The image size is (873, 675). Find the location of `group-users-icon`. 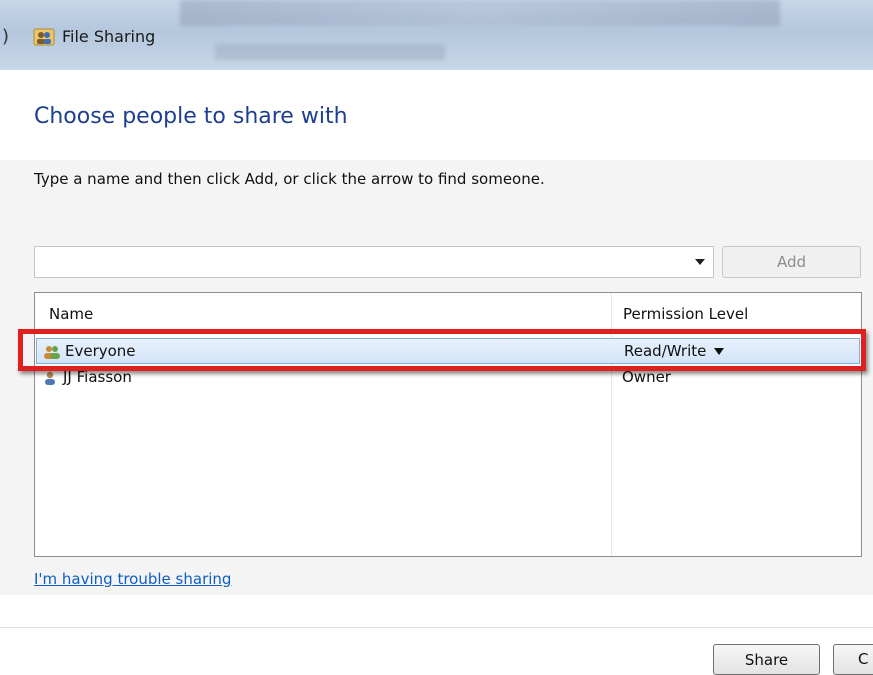

group-users-icon is located at coordinates (52, 352).